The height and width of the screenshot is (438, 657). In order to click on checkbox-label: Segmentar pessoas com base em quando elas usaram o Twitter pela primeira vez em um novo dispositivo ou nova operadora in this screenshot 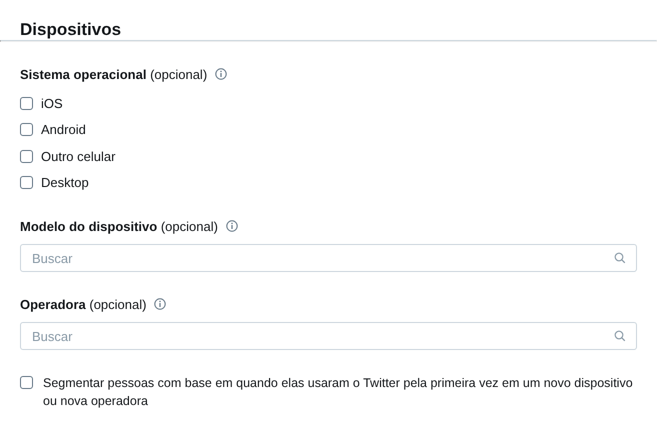, I will do `click(338, 392)`.